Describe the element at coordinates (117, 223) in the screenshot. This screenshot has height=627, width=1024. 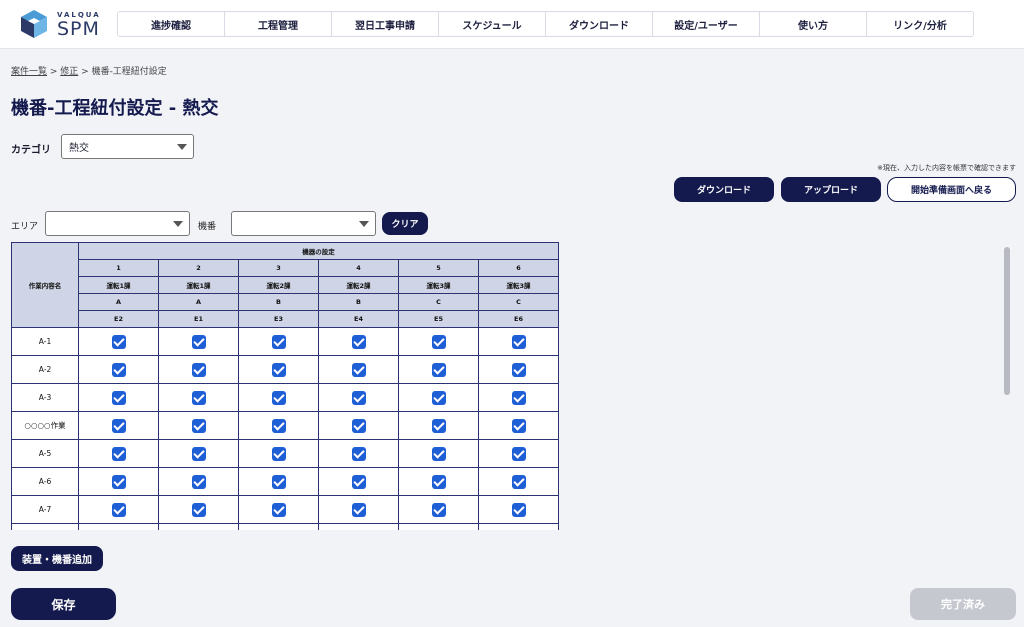
I see `area-select` at that location.